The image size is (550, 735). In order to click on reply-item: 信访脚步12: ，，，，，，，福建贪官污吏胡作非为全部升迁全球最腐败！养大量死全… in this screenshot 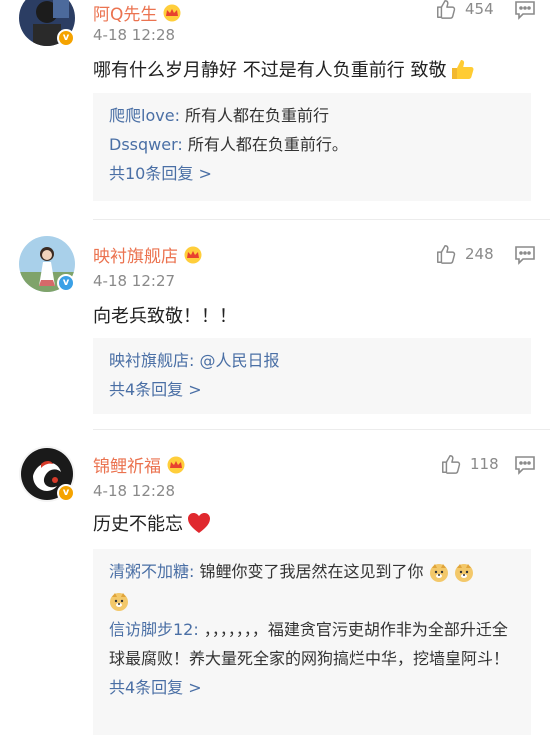, I will do `click(312, 644)`.